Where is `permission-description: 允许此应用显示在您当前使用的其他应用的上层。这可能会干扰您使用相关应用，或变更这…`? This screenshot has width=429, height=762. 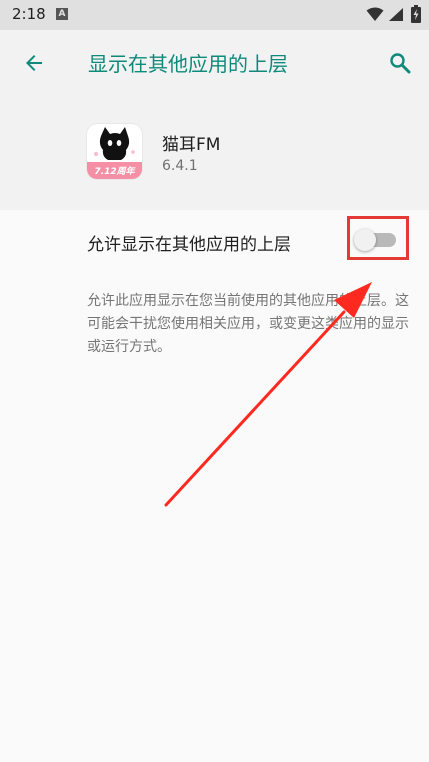
permission-description: 允许此应用显示在您当前使用的其他应用的上层。这可能会干扰您使用相关应用，或变更这… is located at coordinates (248, 324).